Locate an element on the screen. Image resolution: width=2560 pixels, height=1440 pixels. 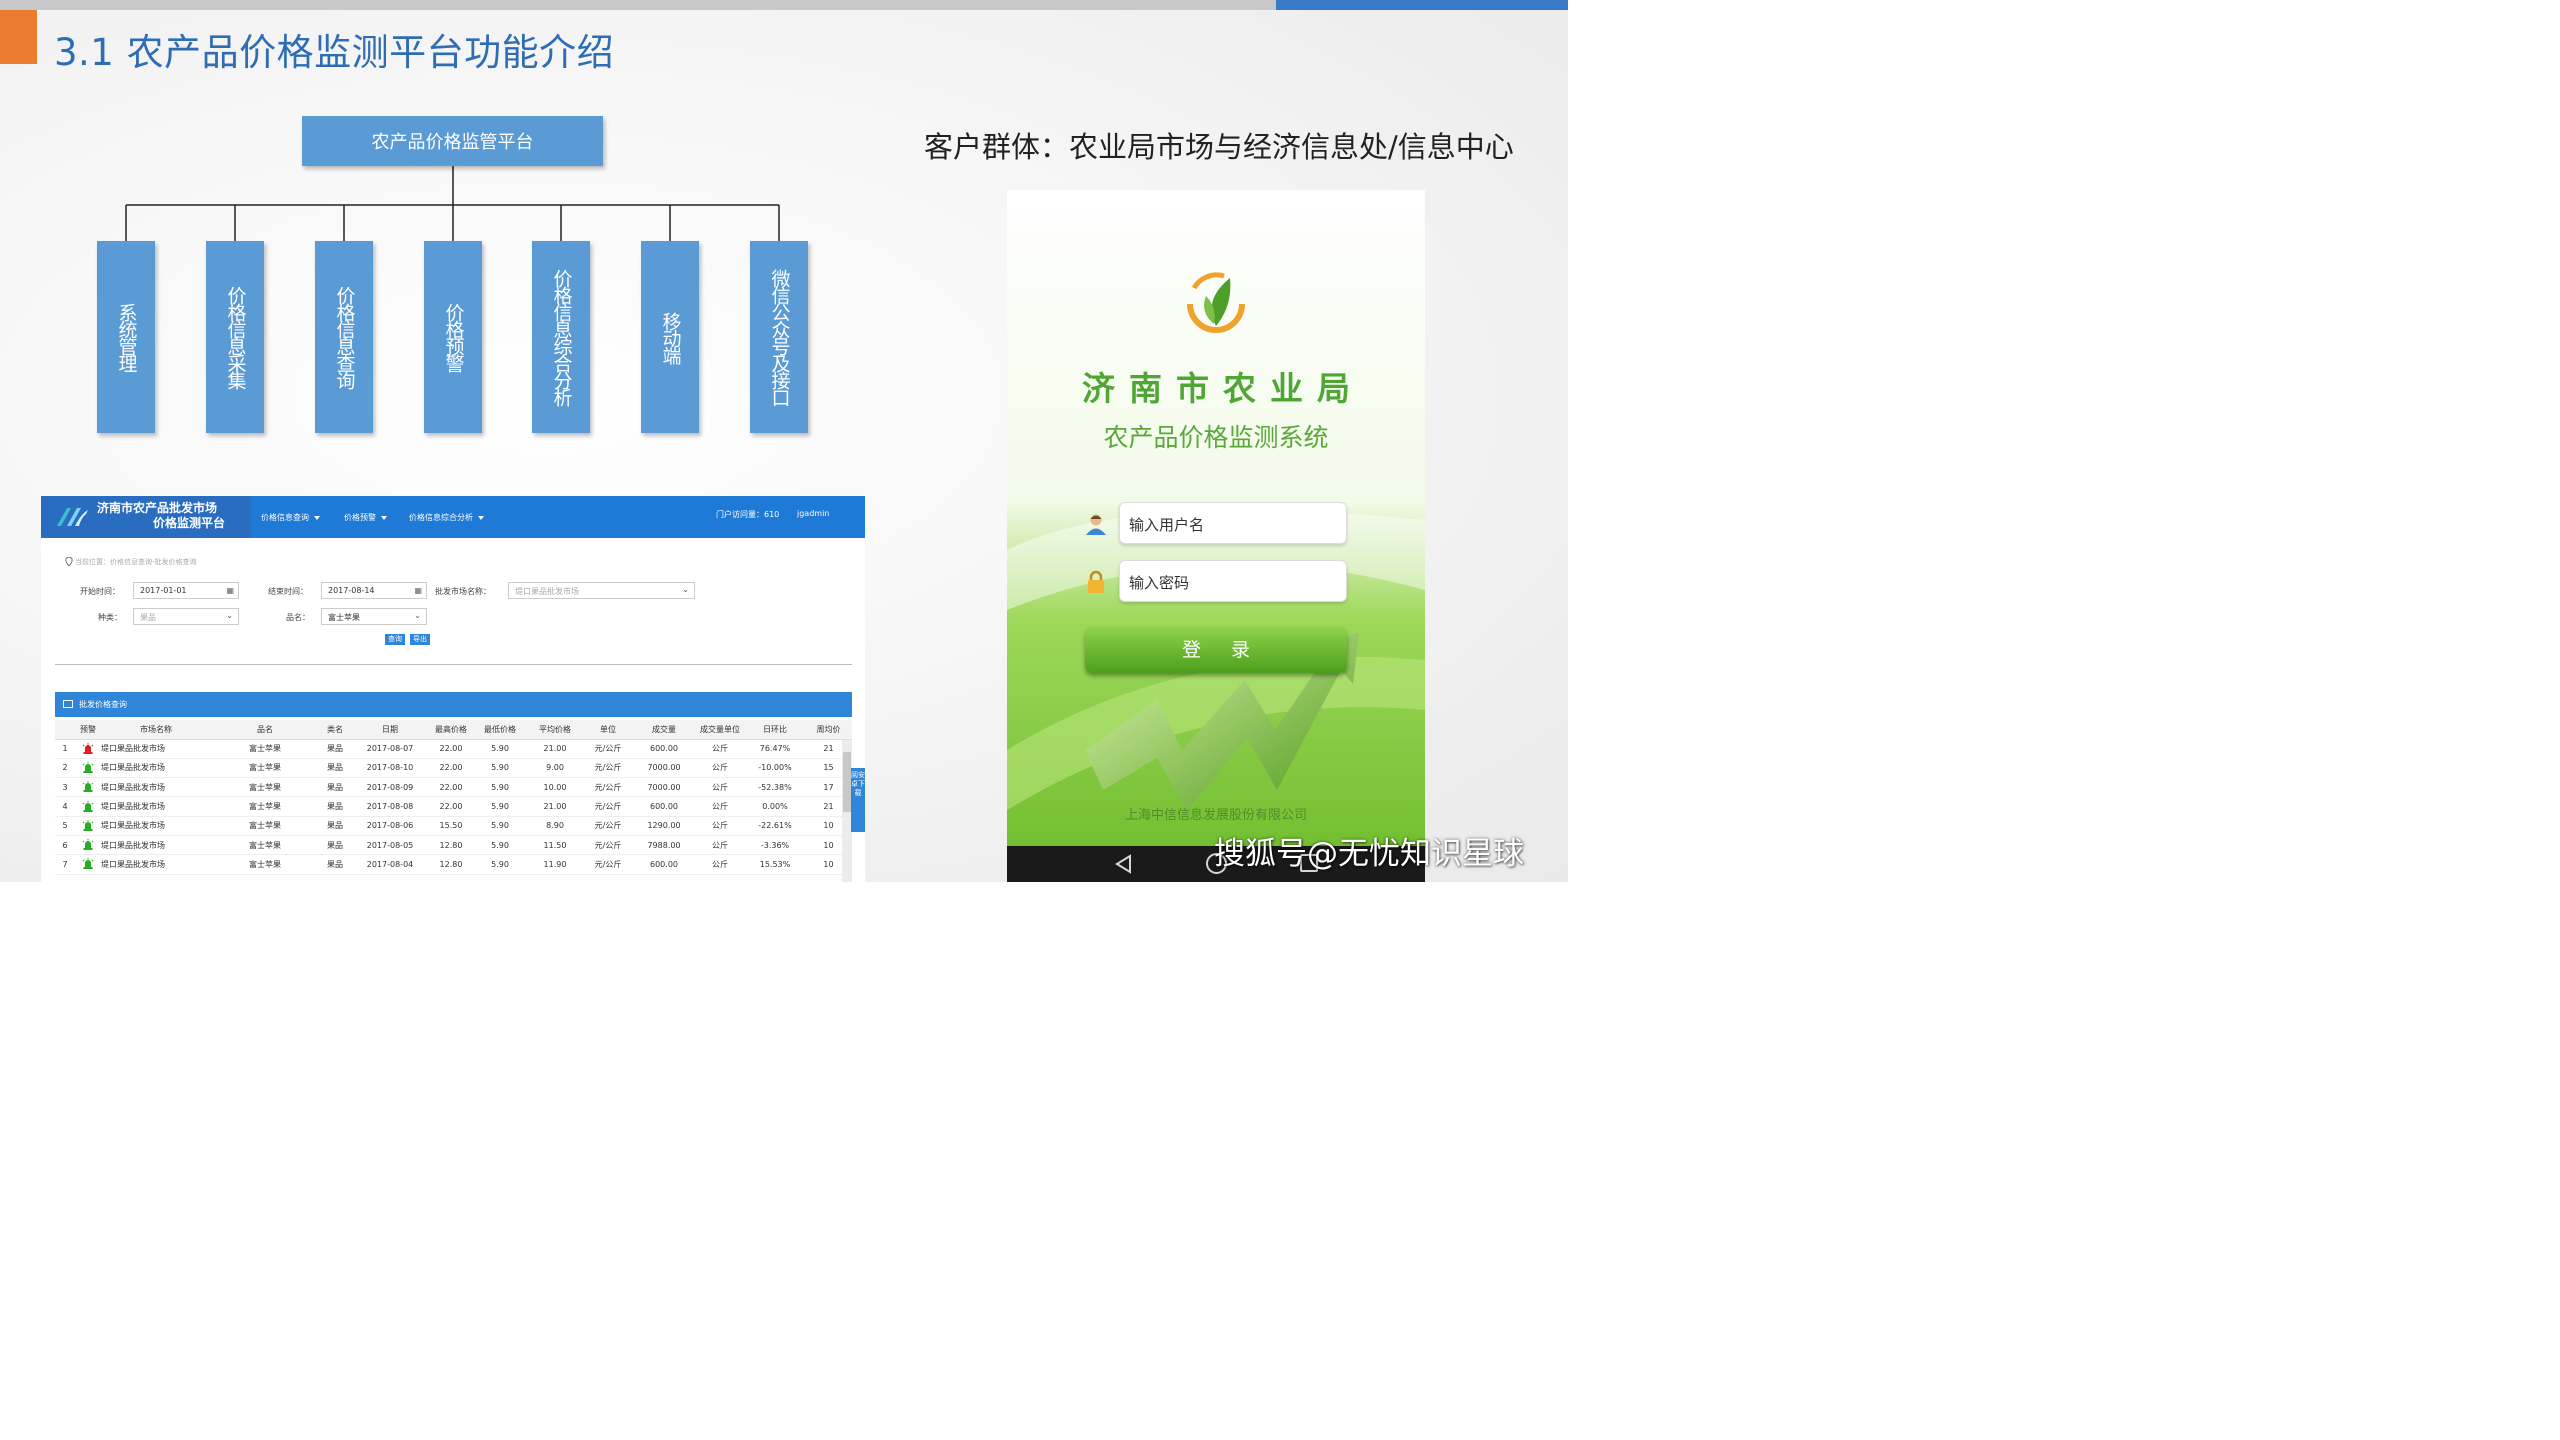
location-pin-icon is located at coordinates (69, 561).